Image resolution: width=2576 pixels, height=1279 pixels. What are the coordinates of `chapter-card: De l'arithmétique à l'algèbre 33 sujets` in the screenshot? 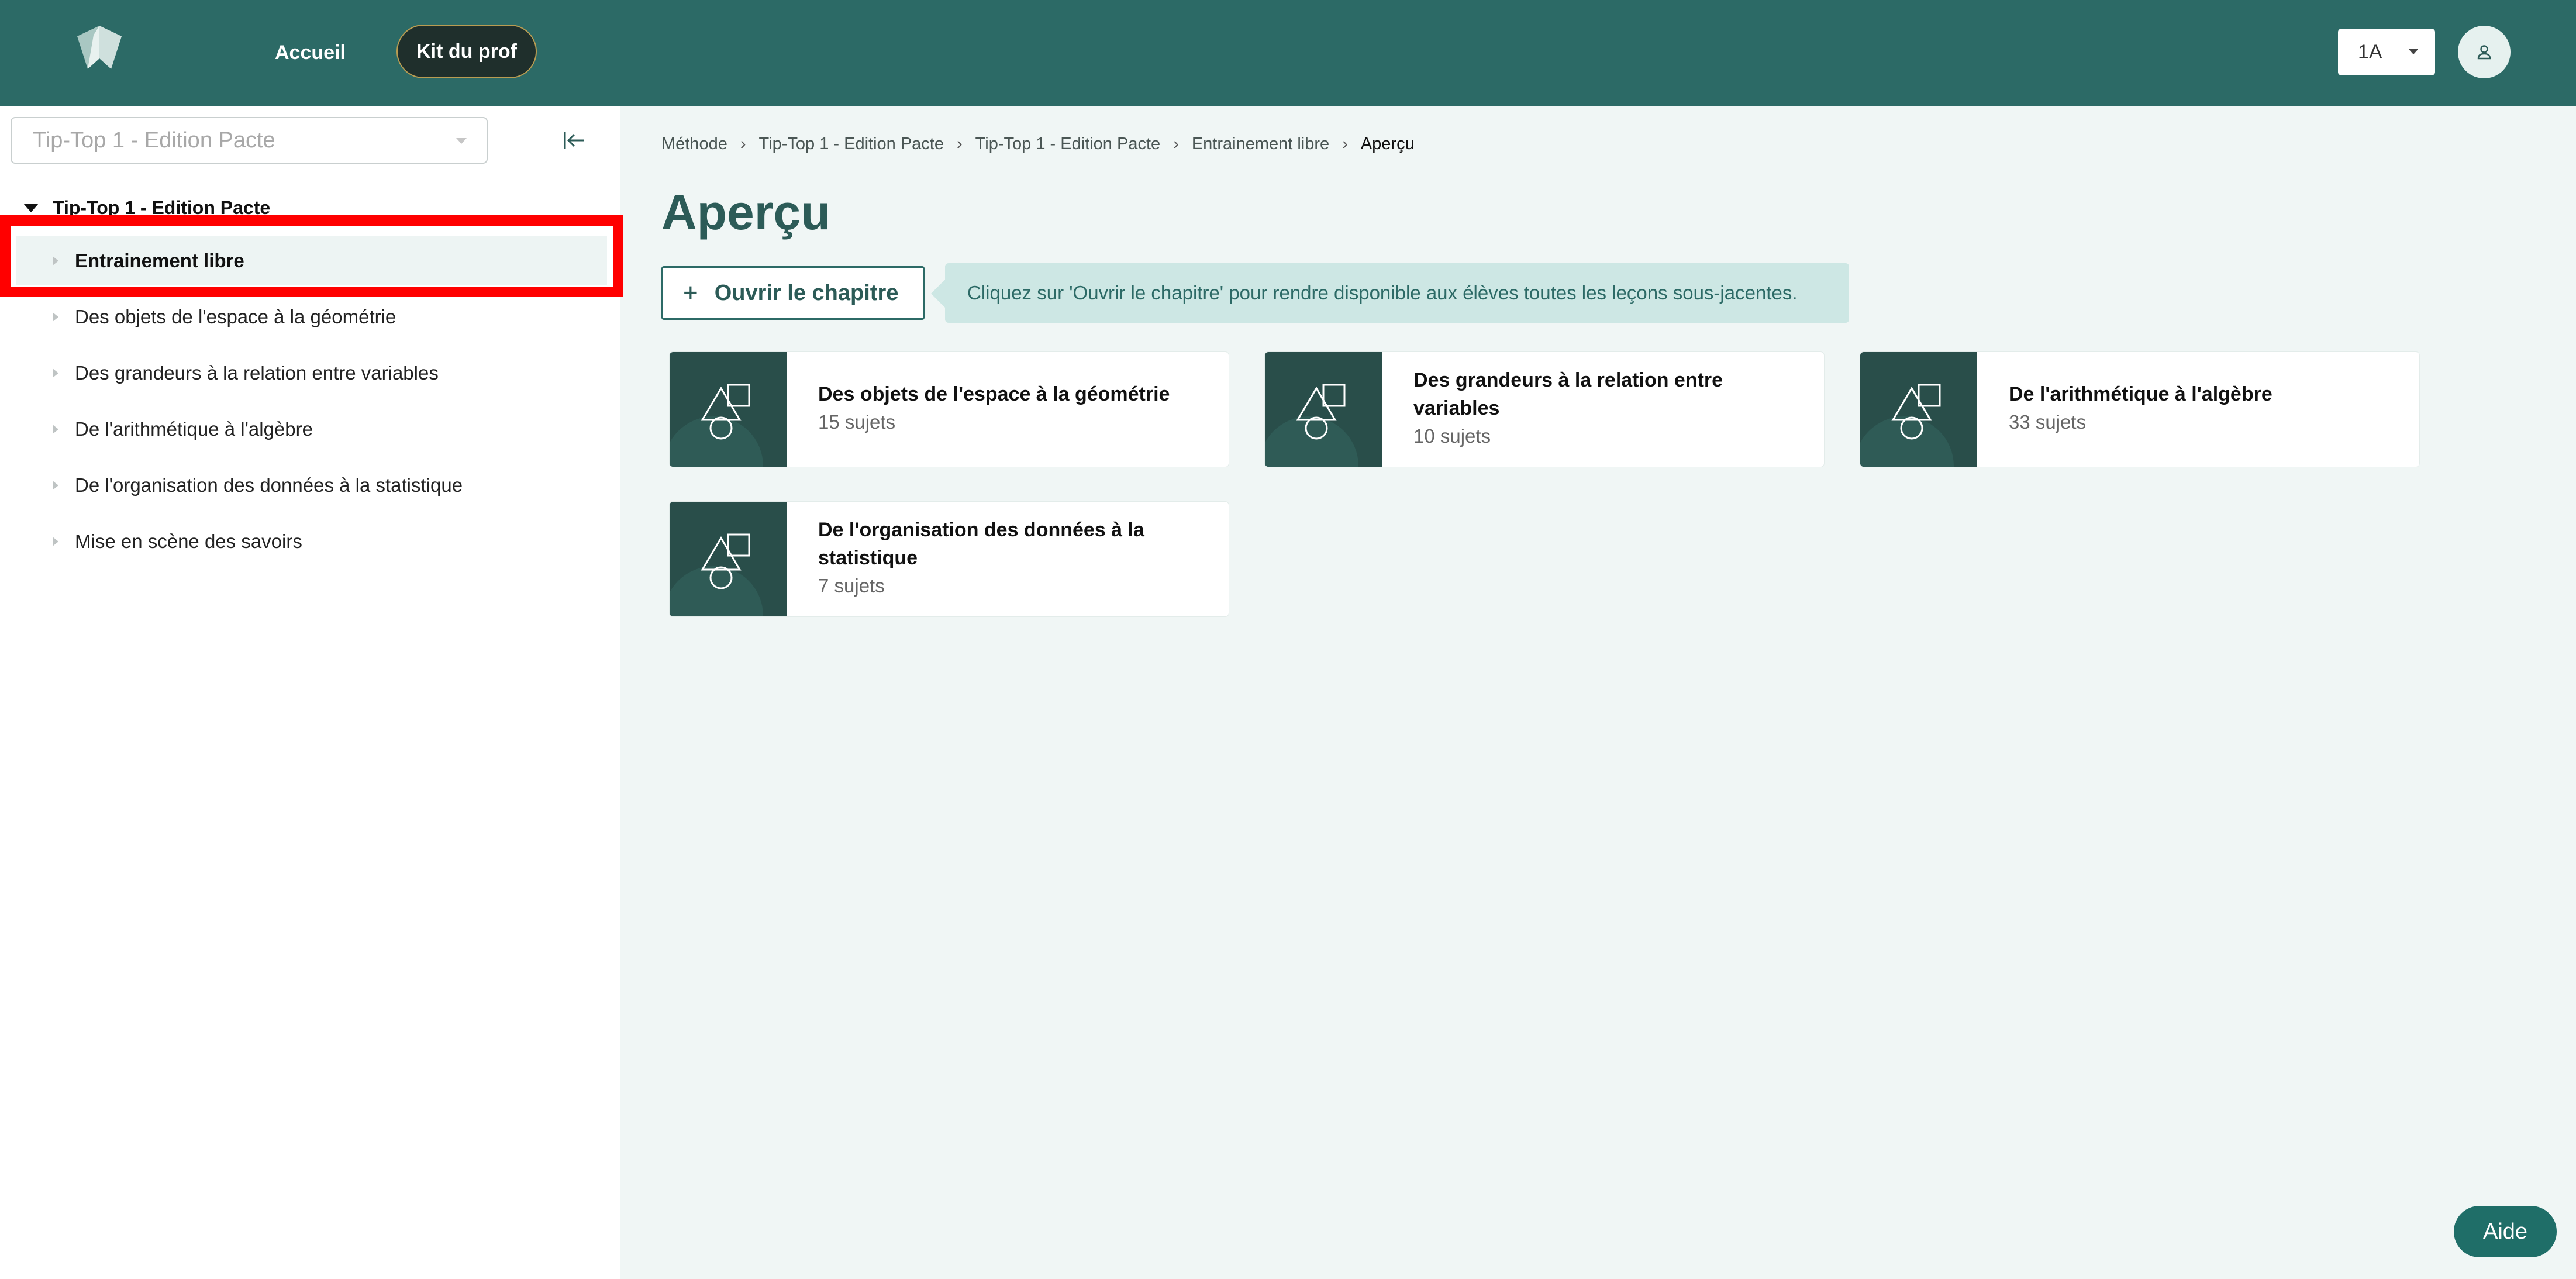 It's located at (2139, 409).